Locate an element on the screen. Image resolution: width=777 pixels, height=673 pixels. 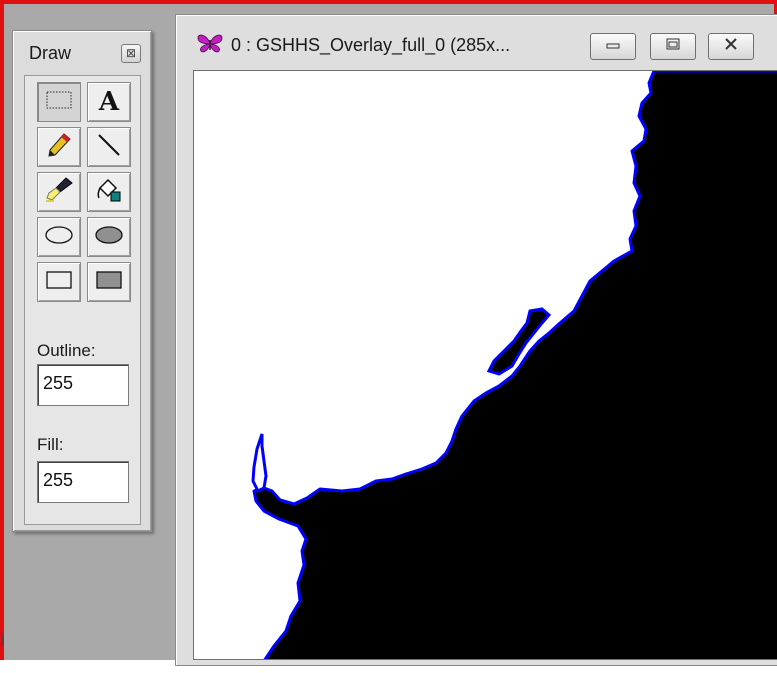
tool-ellipse-outline is located at coordinates (59, 237).